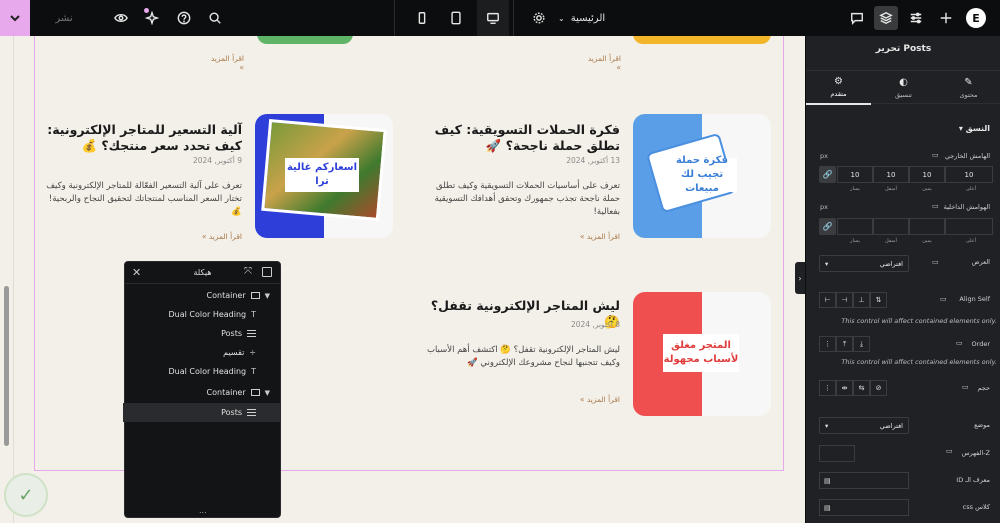 This screenshot has height=523, width=1000. I want to click on comments-icon, so click(857, 18).